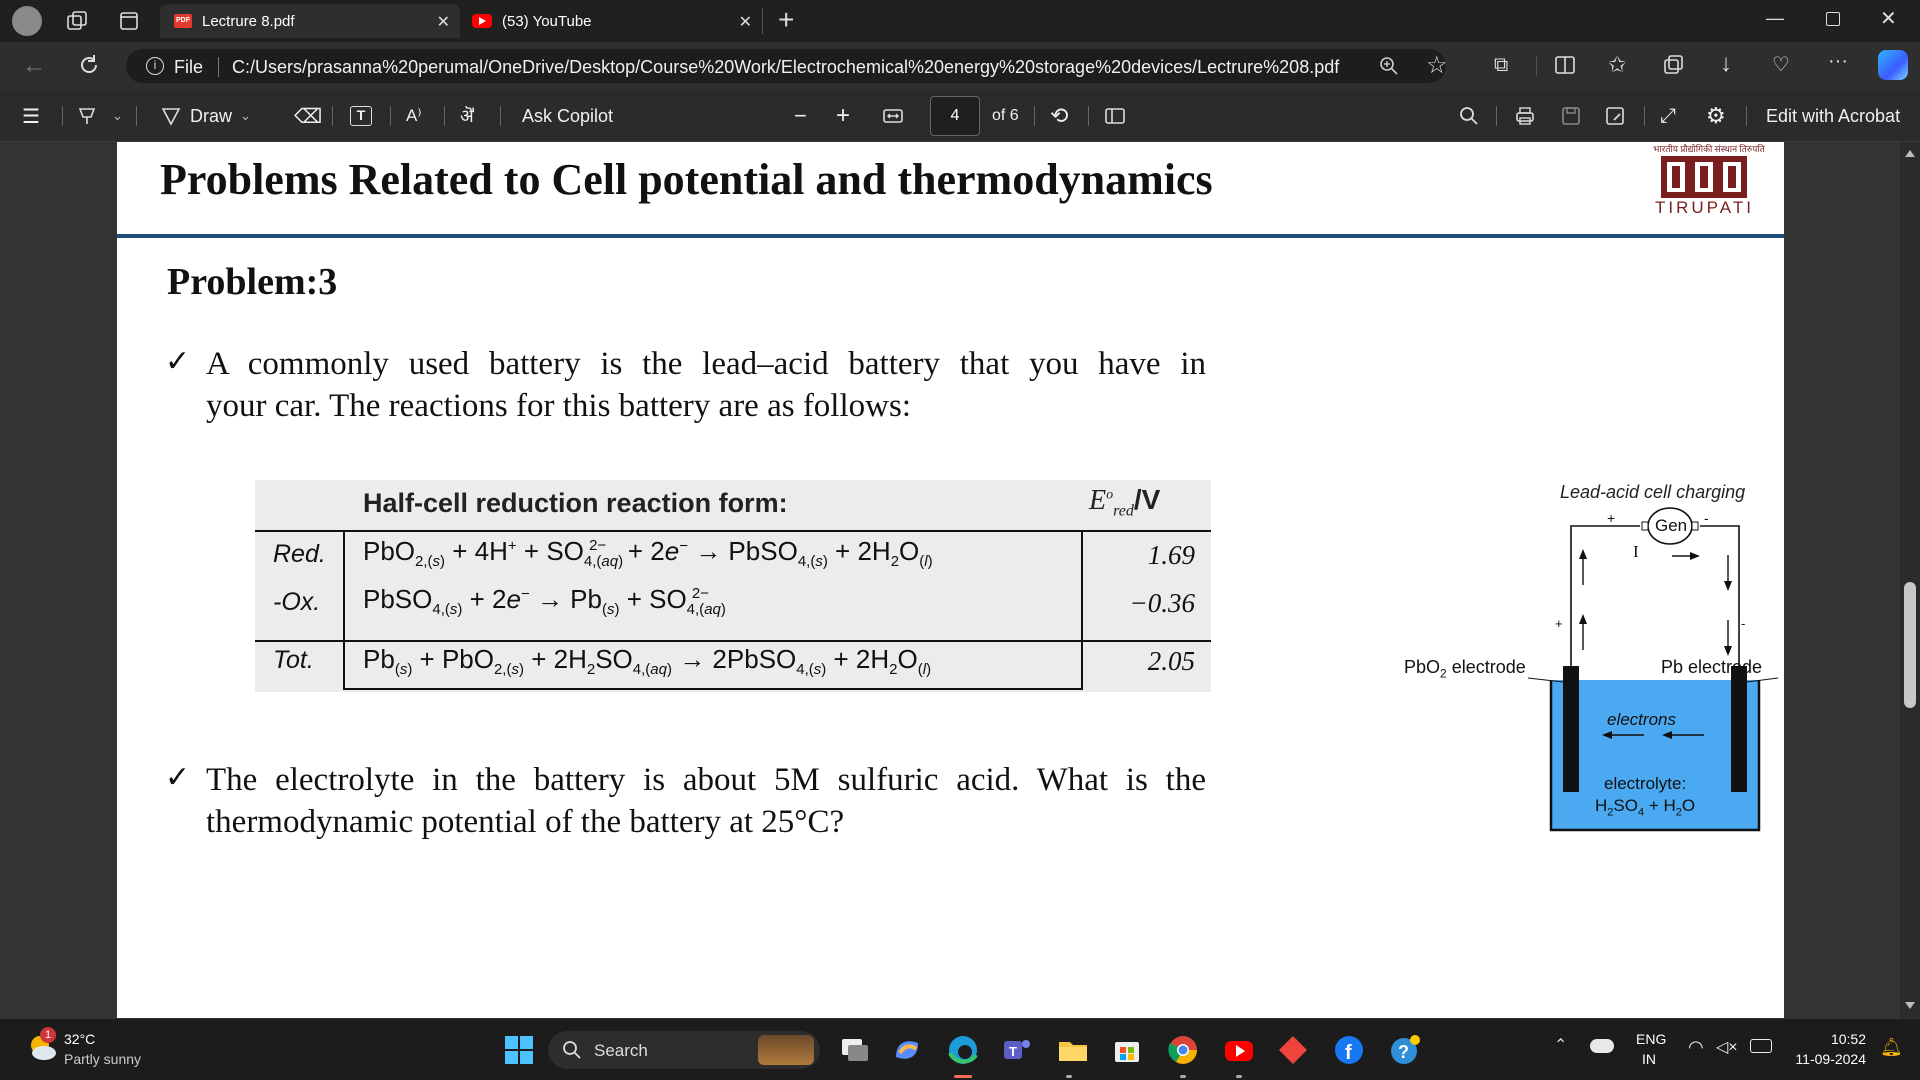 This screenshot has height=1080, width=1920. What do you see at coordinates (1389, 66) in the screenshot?
I see `zoom-icon` at bounding box center [1389, 66].